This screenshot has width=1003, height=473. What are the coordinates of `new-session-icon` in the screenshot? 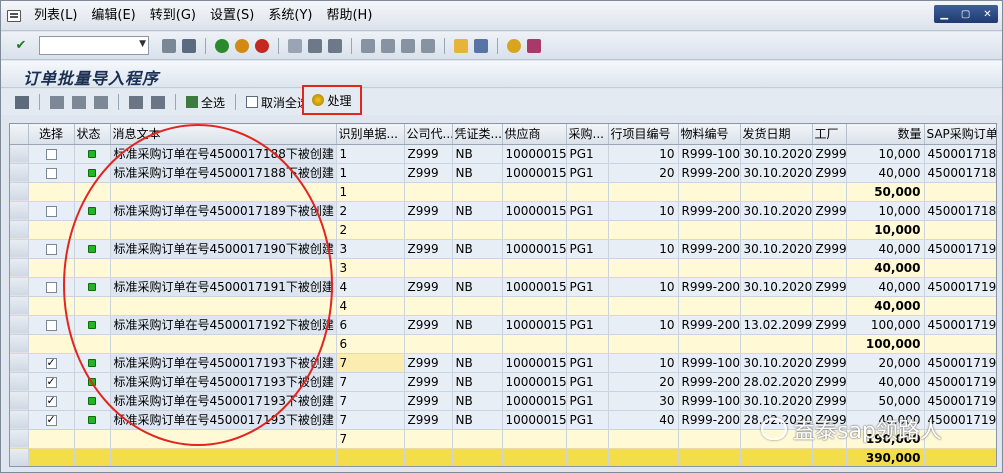 It's located at (461, 45).